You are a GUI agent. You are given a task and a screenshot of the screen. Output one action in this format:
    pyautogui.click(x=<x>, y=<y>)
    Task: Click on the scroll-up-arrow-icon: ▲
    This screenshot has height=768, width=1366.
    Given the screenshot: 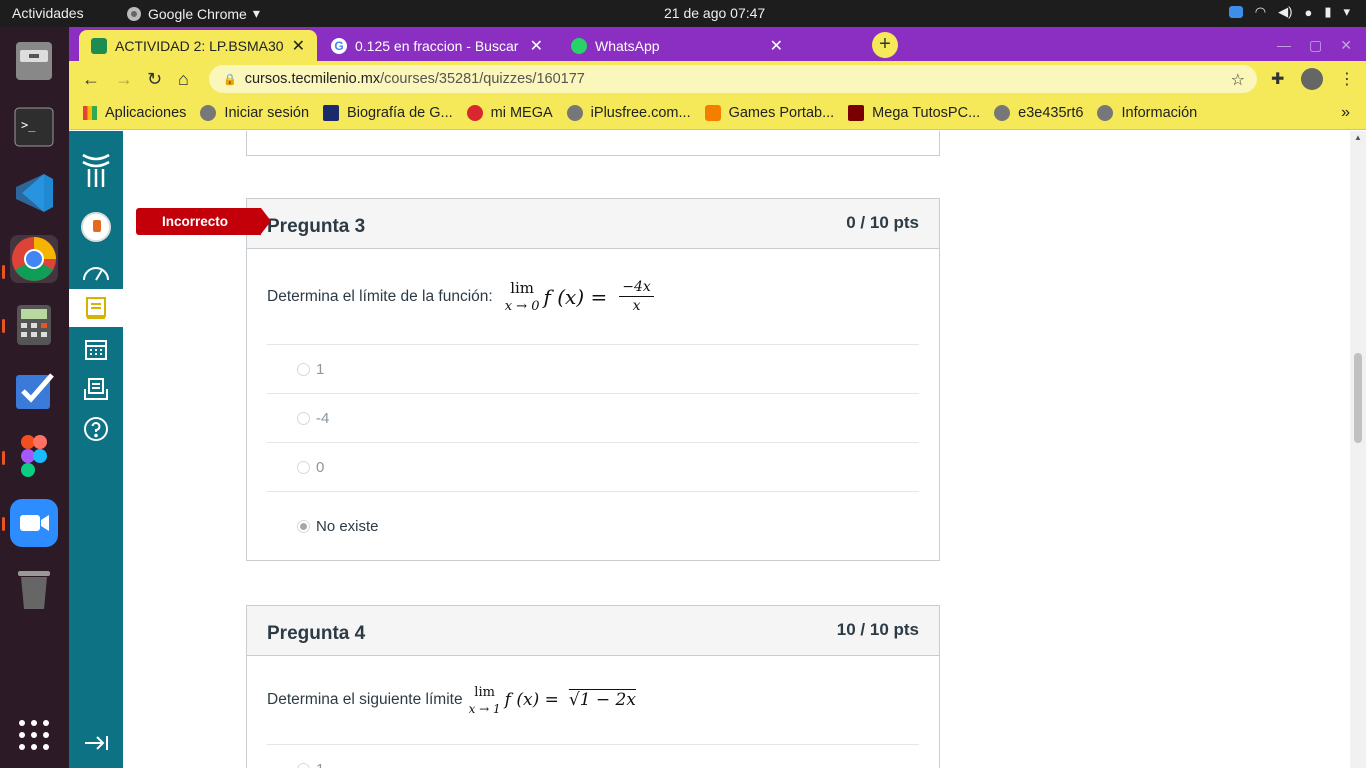 What is the action you would take?
    pyautogui.click(x=1358, y=137)
    